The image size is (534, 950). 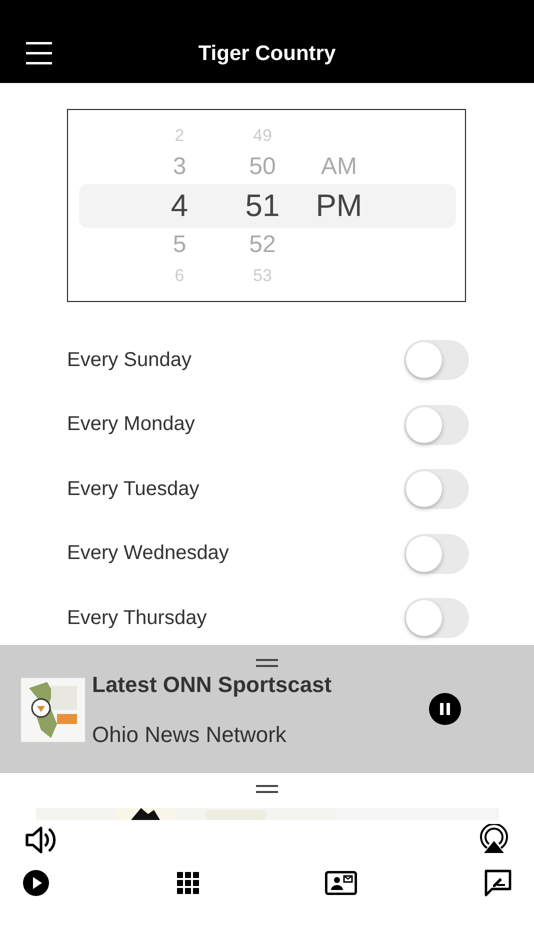 What do you see at coordinates (498, 883) in the screenshot?
I see `feedback-icon` at bounding box center [498, 883].